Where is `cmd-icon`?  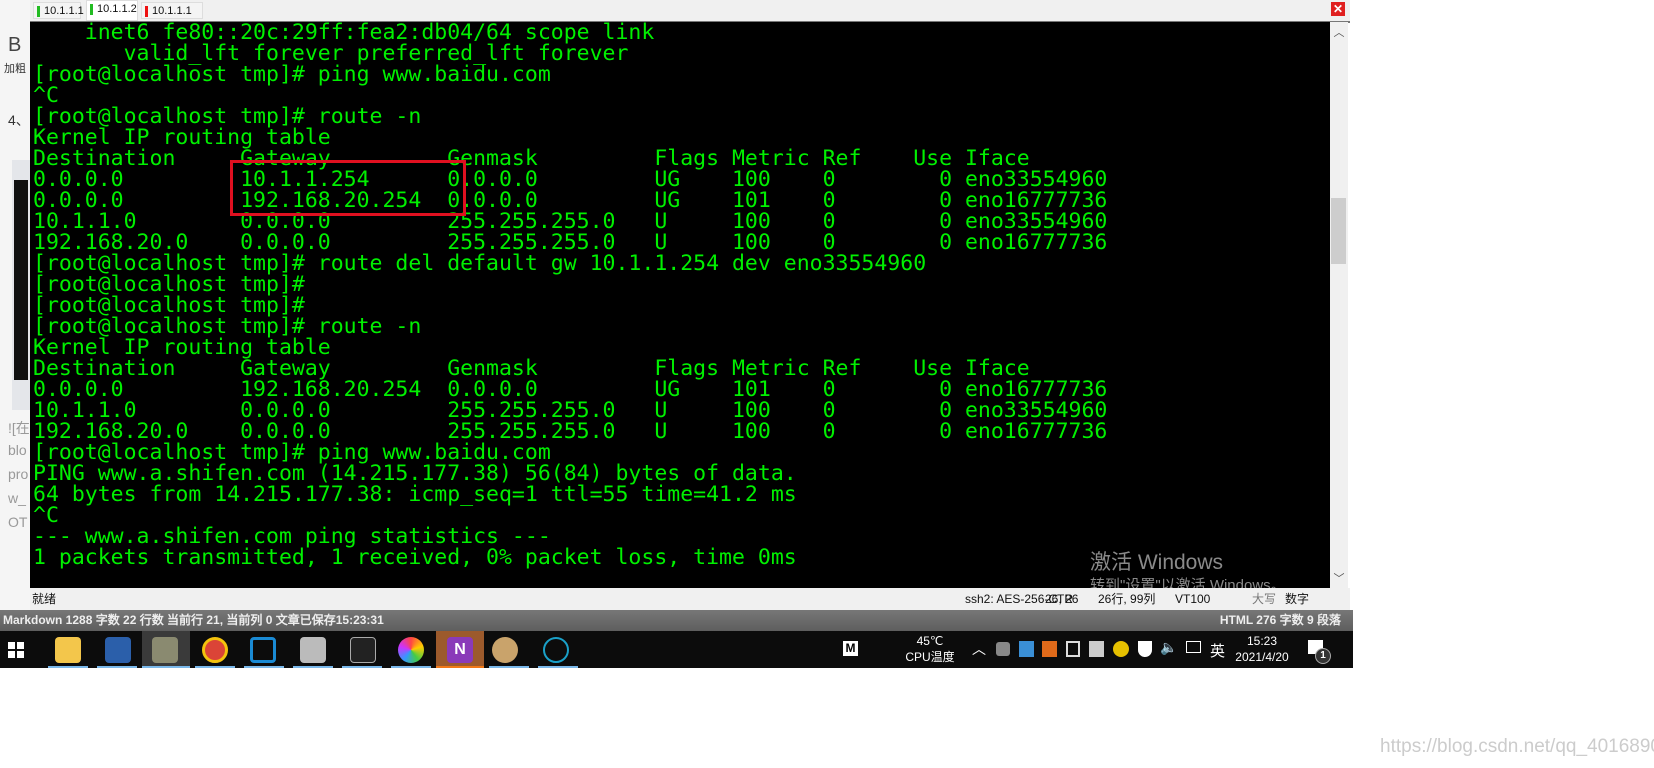
cmd-icon is located at coordinates (363, 650).